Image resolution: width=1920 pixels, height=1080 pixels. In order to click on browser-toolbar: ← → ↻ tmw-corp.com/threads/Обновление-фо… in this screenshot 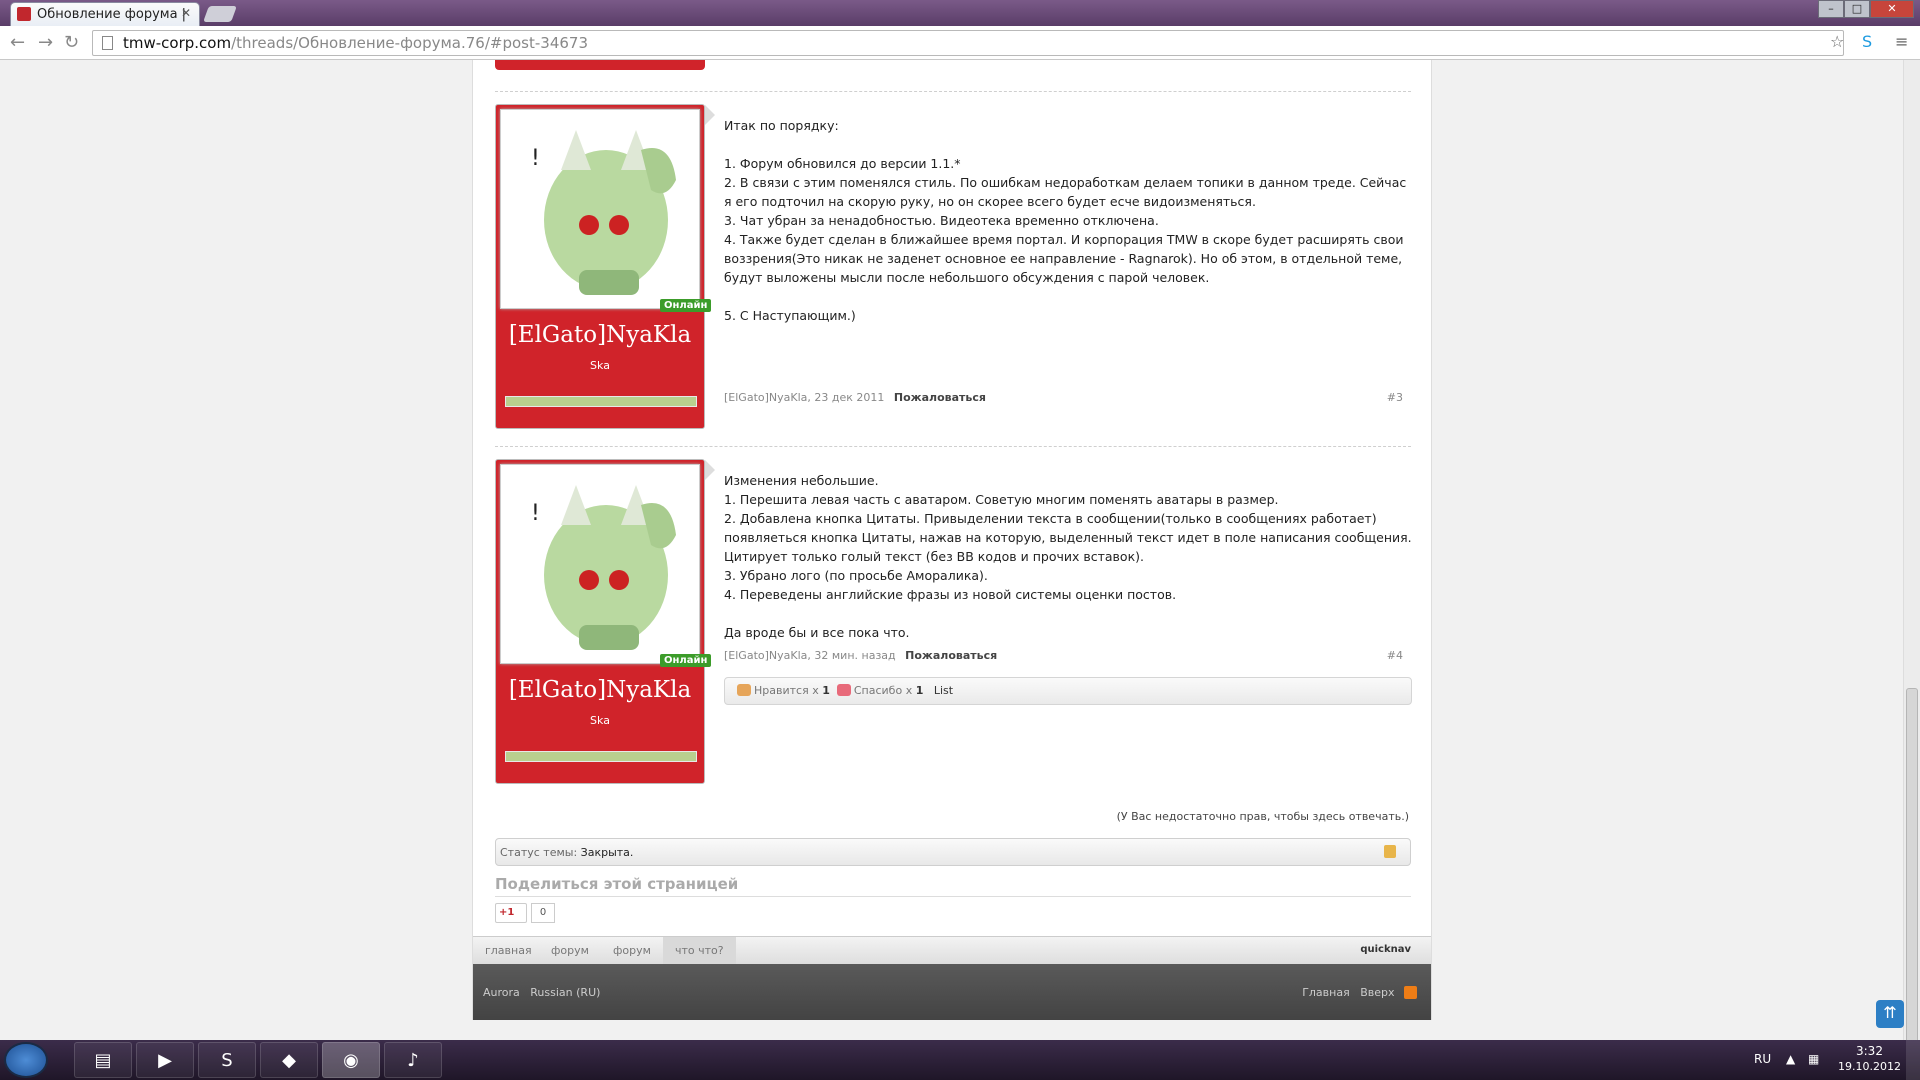, I will do `click(960, 43)`.